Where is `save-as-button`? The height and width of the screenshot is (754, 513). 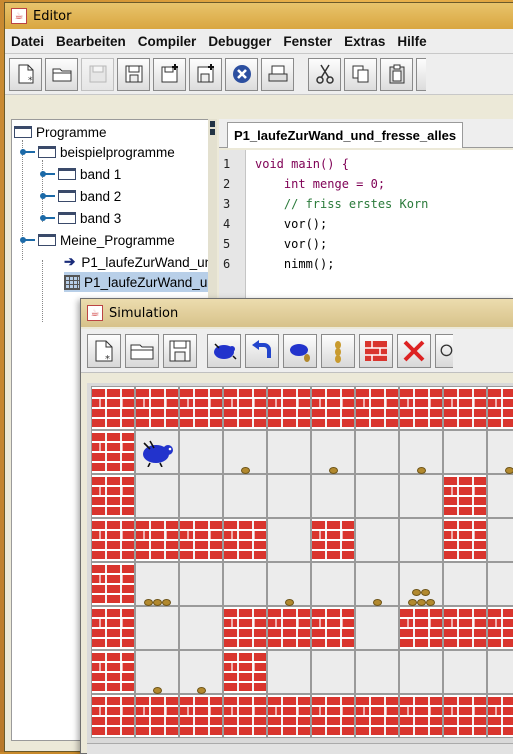
save-as-button is located at coordinates (133, 74).